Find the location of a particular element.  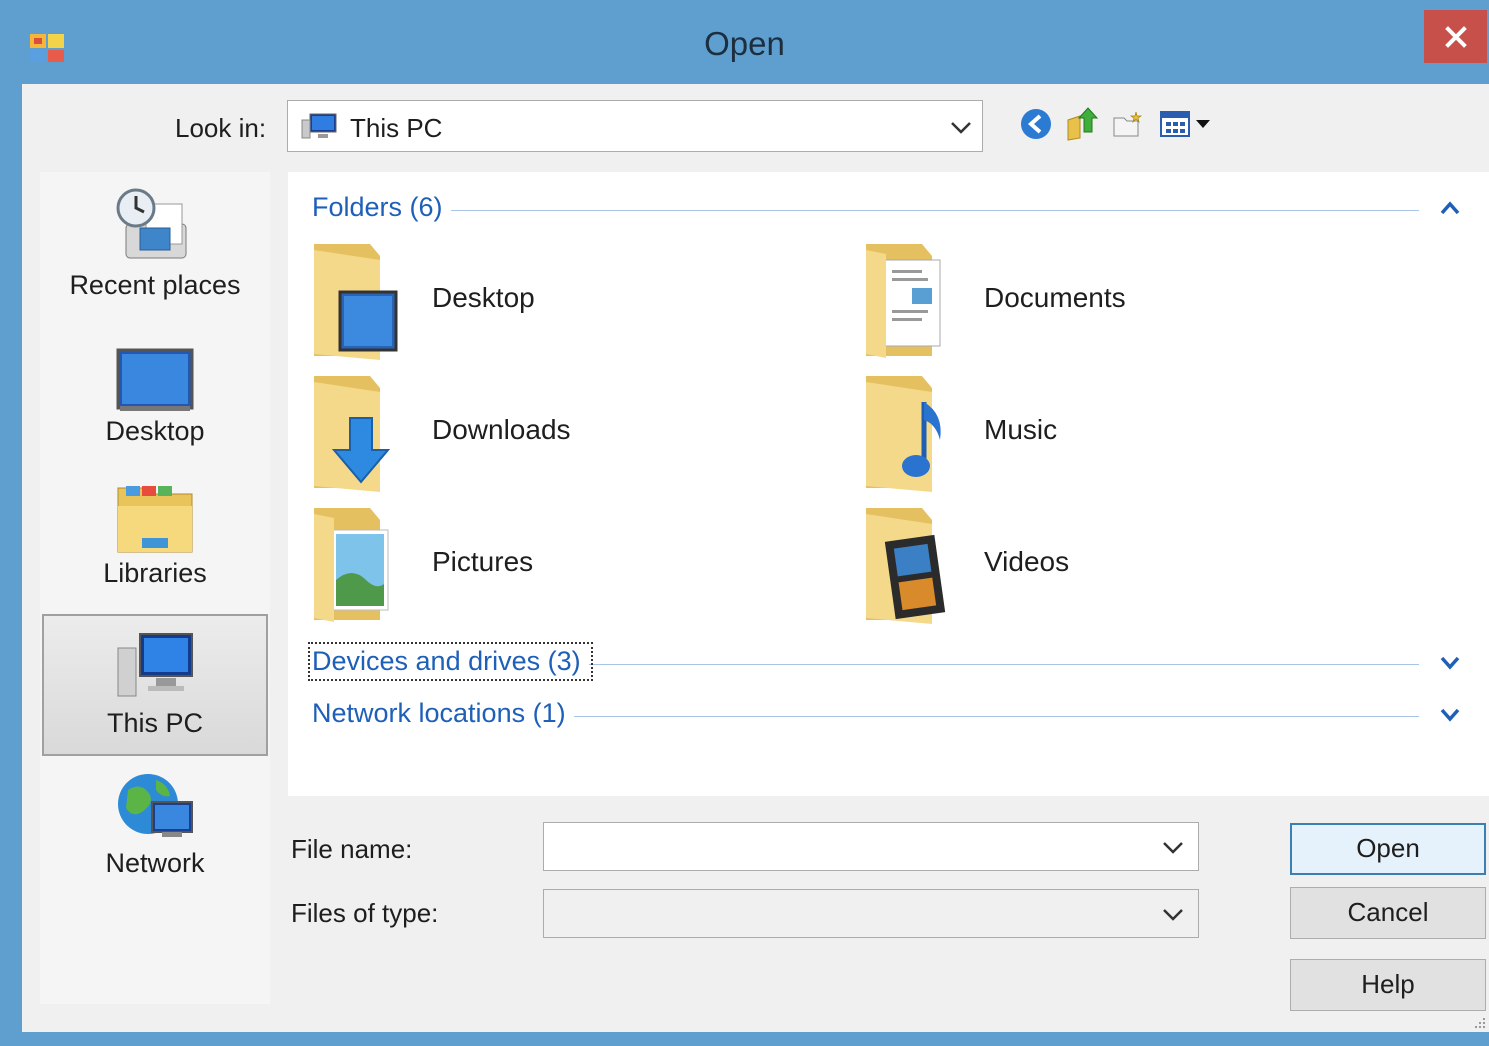

network-icon is located at coordinates (155, 805).